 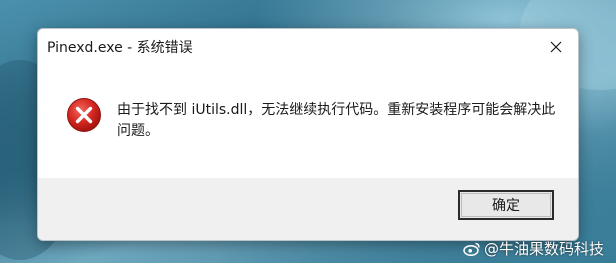 I want to click on close-icon, so click(x=556, y=47).